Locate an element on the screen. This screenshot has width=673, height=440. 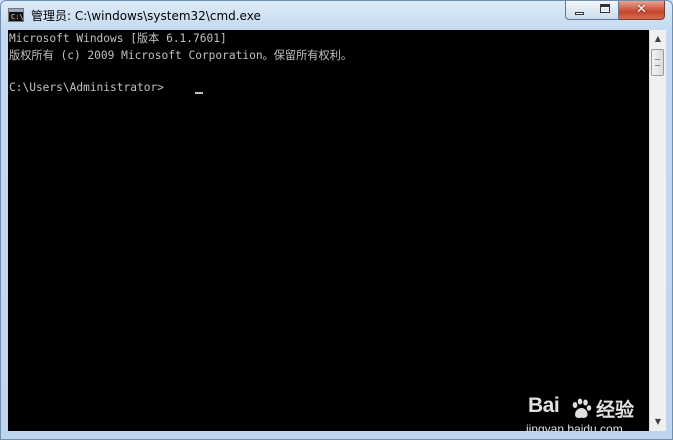
watermark-brand: Bai is located at coordinates (544, 405).